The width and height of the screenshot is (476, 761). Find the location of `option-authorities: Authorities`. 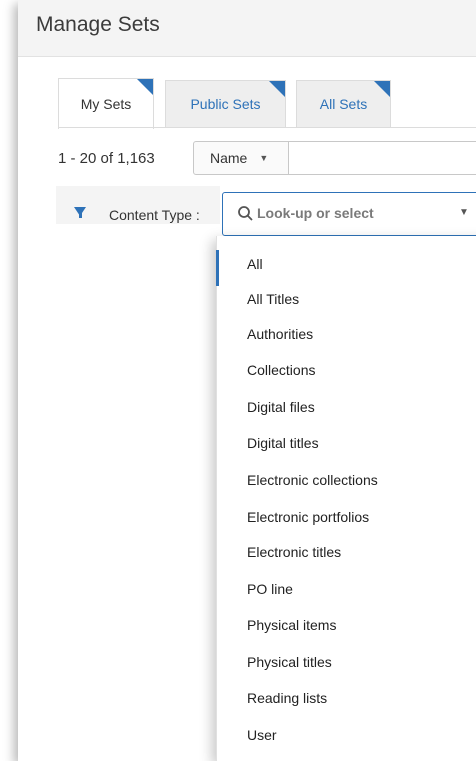

option-authorities: Authorities is located at coordinates (280, 334).